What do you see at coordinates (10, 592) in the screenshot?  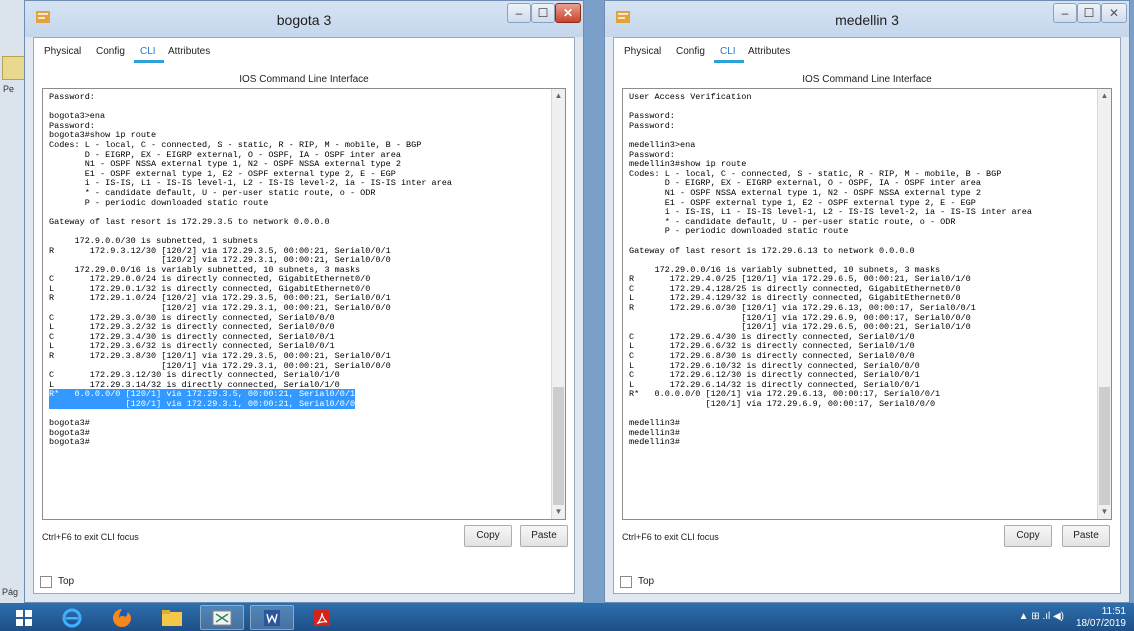 I see `background-page-label: Pág` at bounding box center [10, 592].